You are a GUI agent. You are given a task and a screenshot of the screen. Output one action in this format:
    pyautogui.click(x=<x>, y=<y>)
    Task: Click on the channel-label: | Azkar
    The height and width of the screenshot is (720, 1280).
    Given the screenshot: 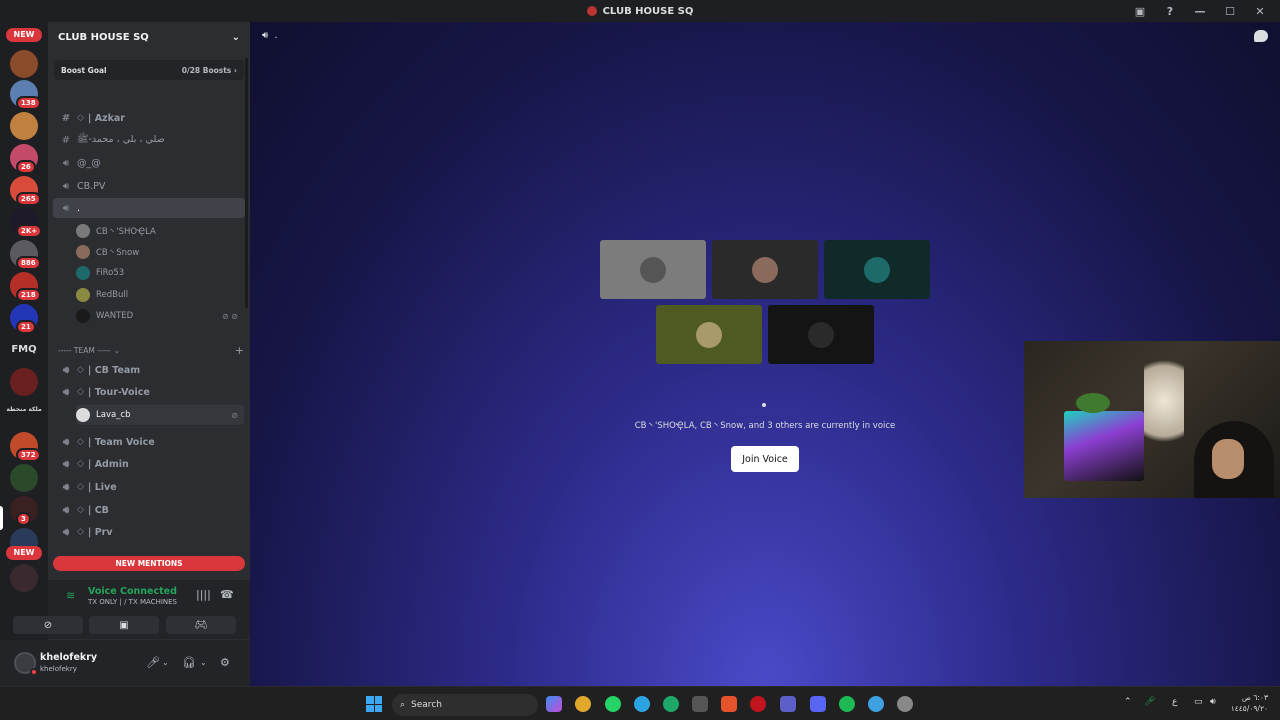 What is the action you would take?
    pyautogui.click(x=106, y=118)
    